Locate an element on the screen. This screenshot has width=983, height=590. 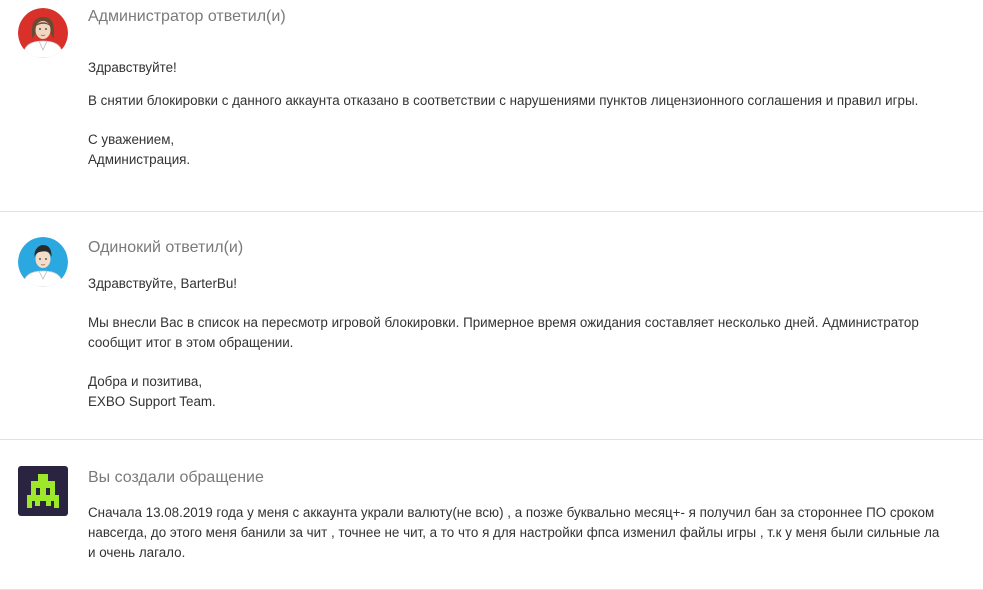
message-signature-line: С уважением, is located at coordinates (131, 139).